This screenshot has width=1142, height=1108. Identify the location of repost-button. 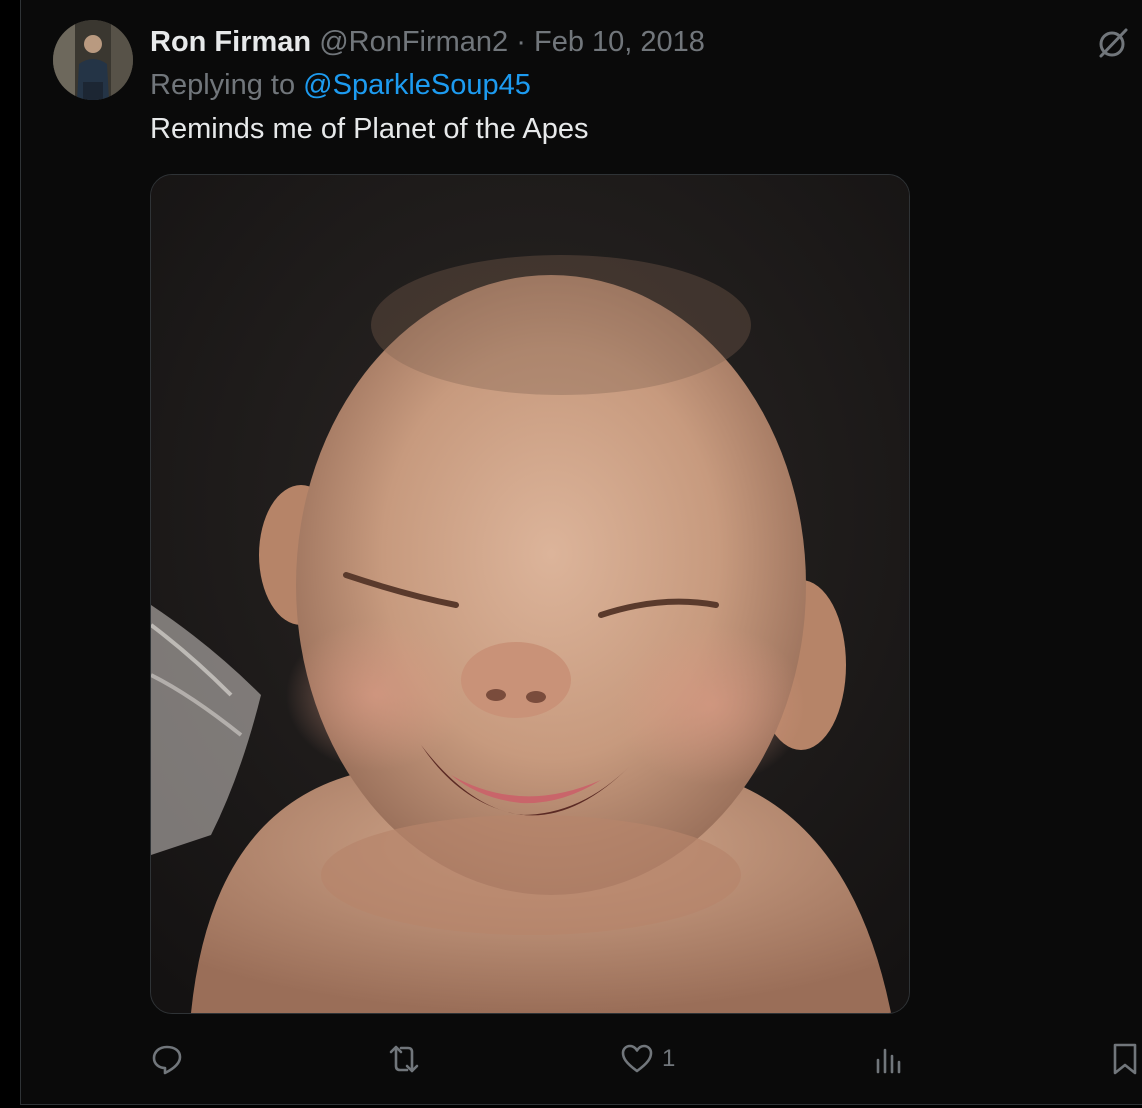
(408, 1059).